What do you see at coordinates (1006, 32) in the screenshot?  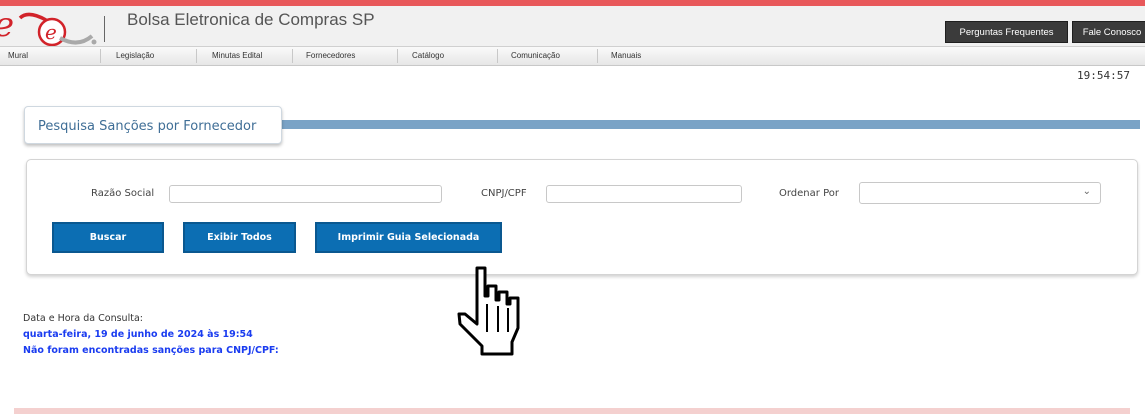 I see `faq-button: Perguntas Frequentes` at bounding box center [1006, 32].